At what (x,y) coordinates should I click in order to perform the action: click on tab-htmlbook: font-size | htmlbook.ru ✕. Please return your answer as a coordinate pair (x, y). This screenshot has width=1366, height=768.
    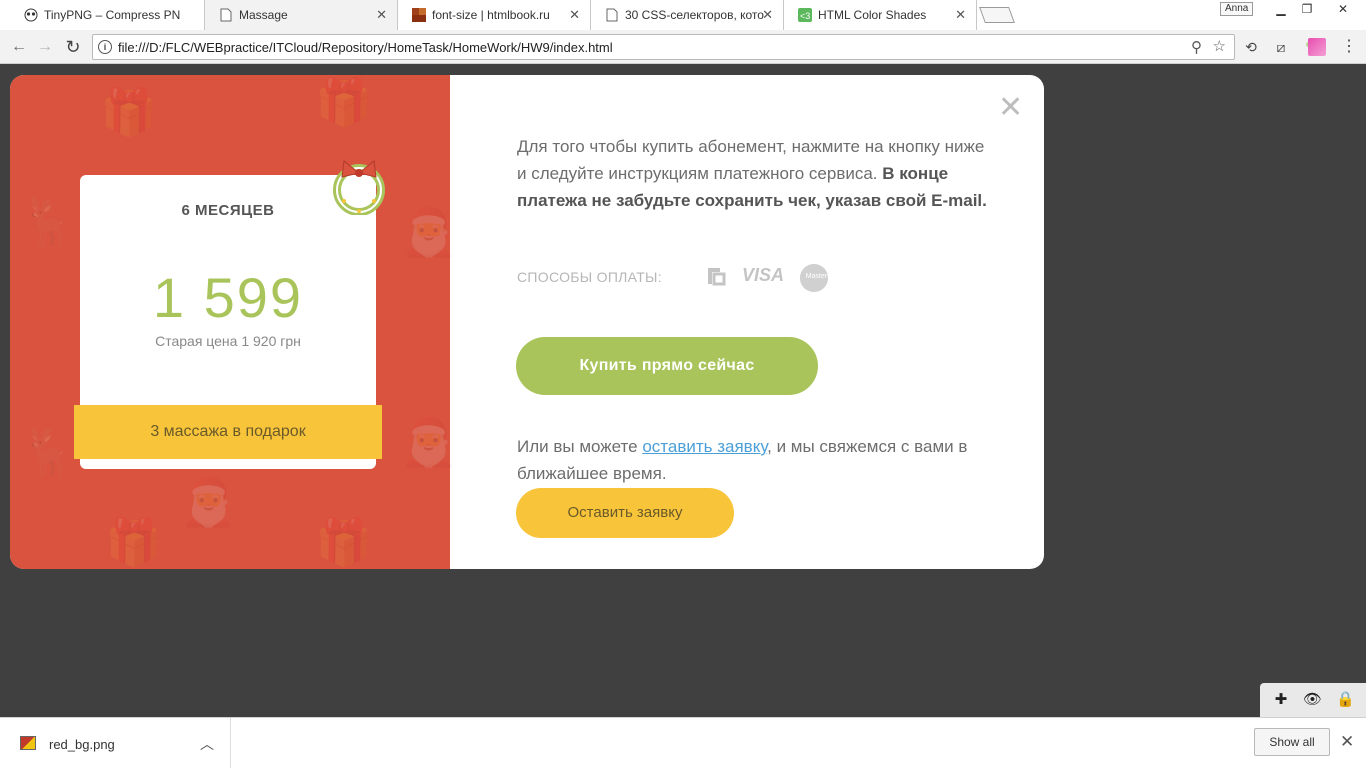
    Looking at the image, I should click on (494, 15).